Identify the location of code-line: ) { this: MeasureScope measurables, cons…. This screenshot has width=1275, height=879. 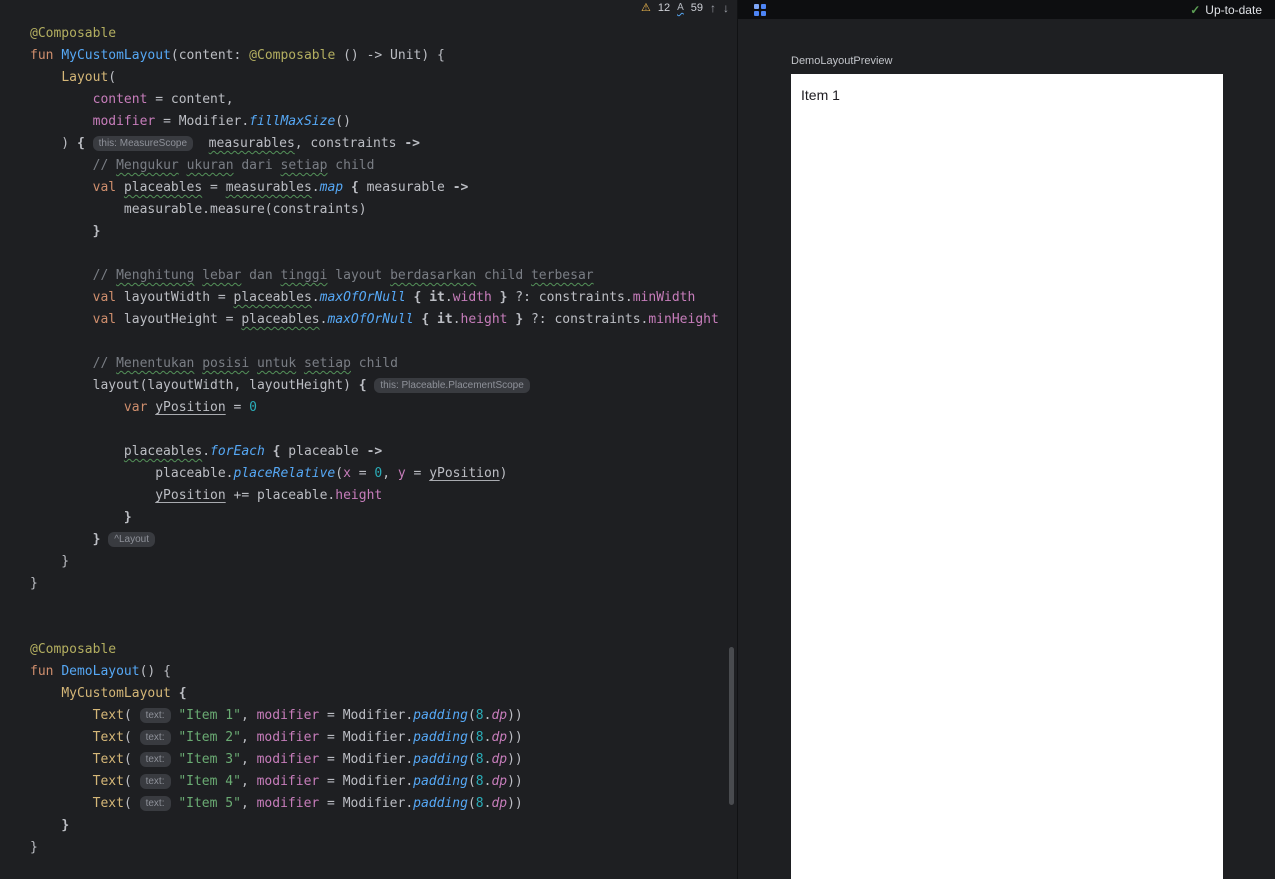
(383, 144).